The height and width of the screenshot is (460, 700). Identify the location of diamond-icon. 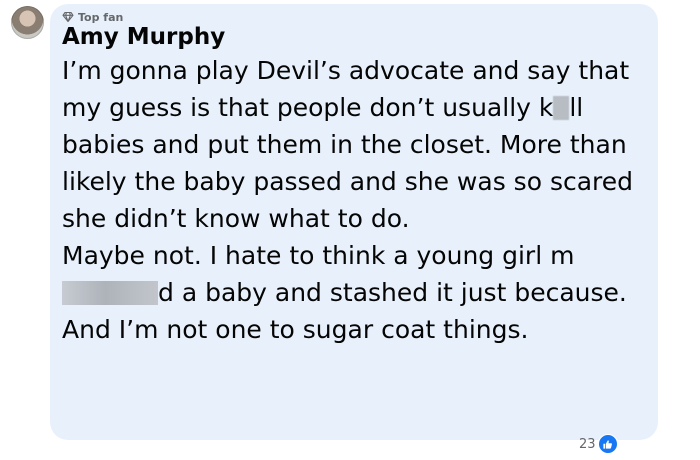
(68, 17).